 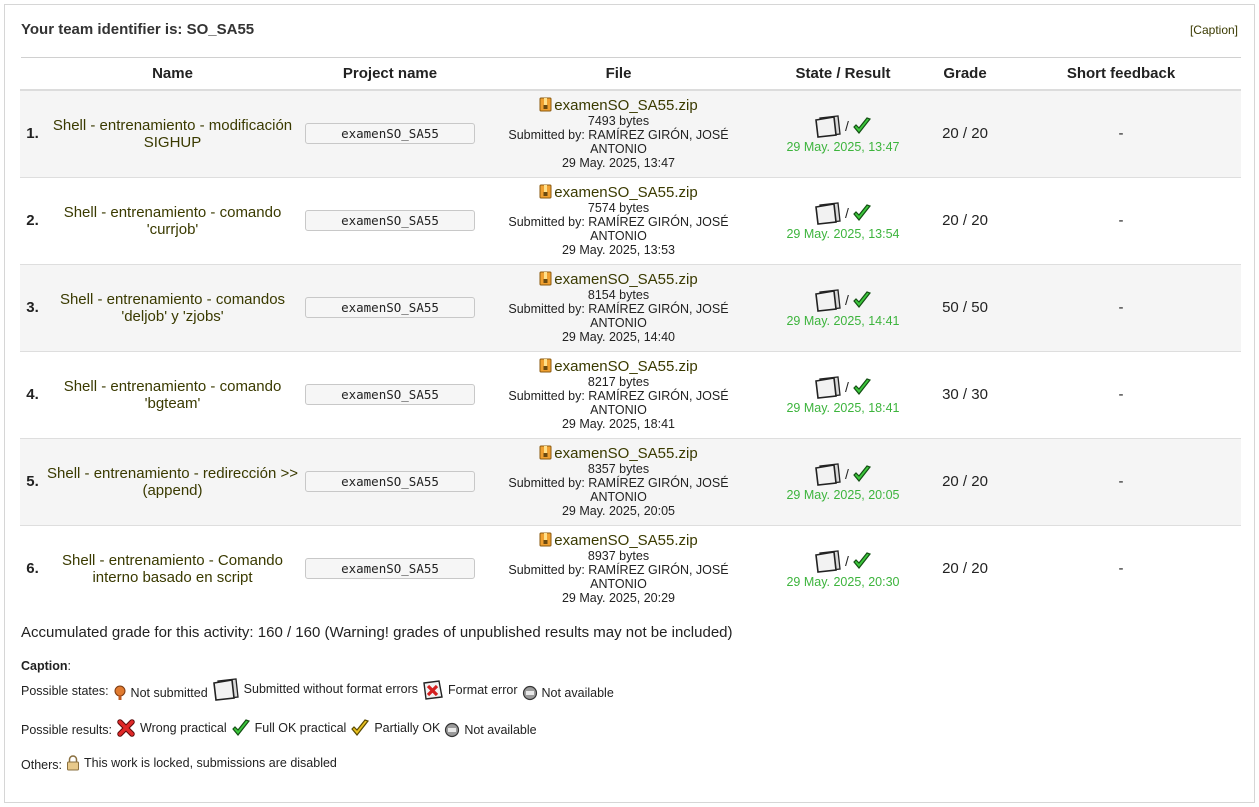 What do you see at coordinates (32, 134) in the screenshot?
I see `row-number: 1.` at bounding box center [32, 134].